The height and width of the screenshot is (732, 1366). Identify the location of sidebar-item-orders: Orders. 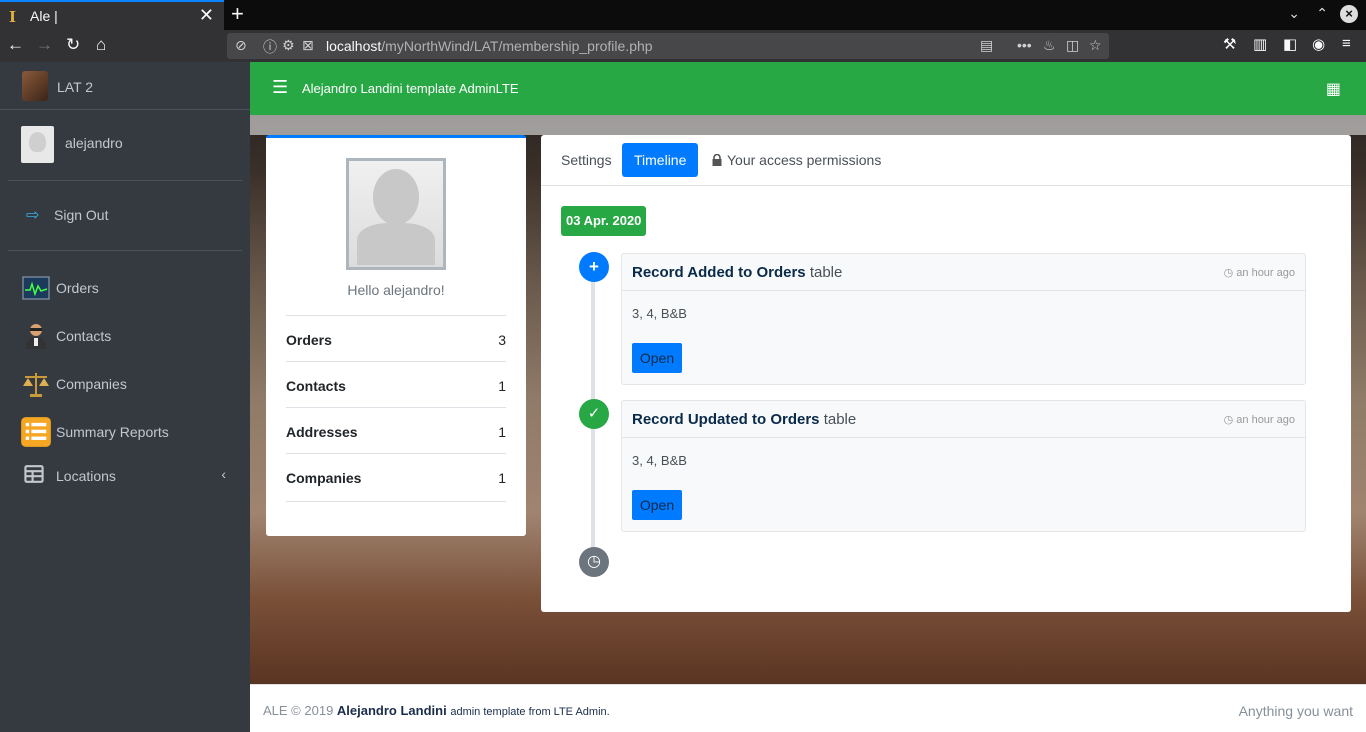
(125, 288).